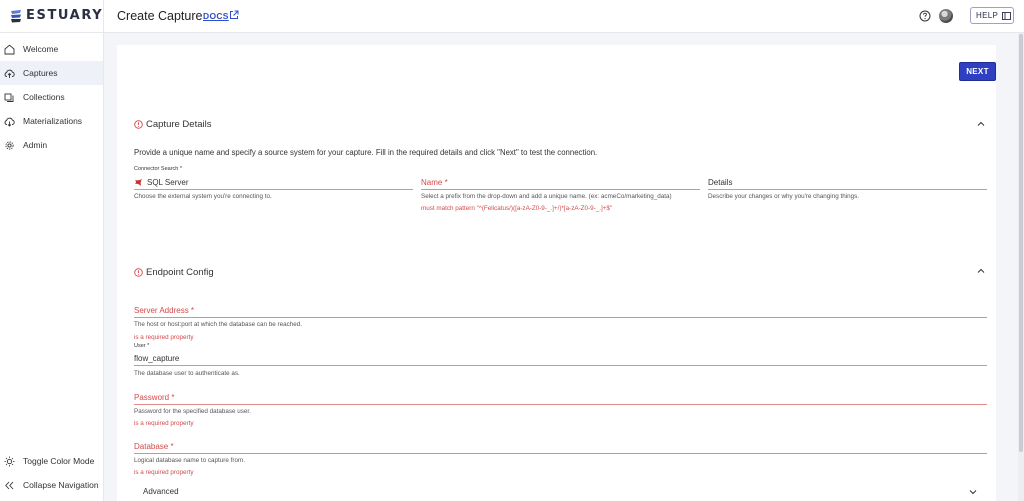  Describe the element at coordinates (560, 446) in the screenshot. I see `database-field: Database *` at that location.